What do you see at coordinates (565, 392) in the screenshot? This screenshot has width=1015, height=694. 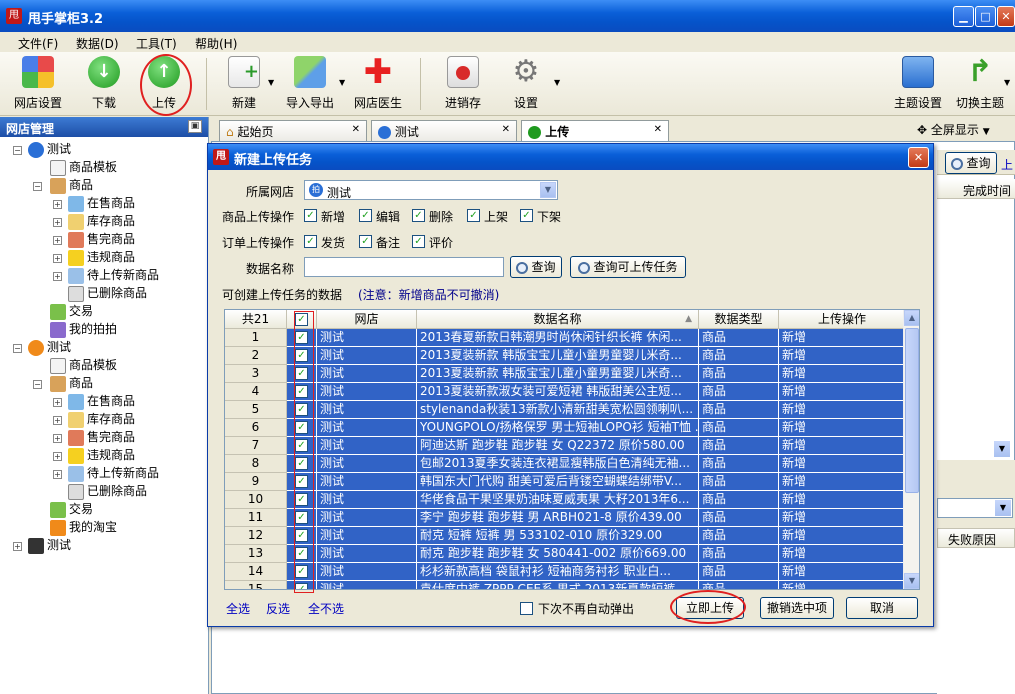 I see `table-row: 4 ✓ 测试 2013夏装新款淑女装可爱短裙 韩版甜美公主短... 商品 新增` at bounding box center [565, 392].